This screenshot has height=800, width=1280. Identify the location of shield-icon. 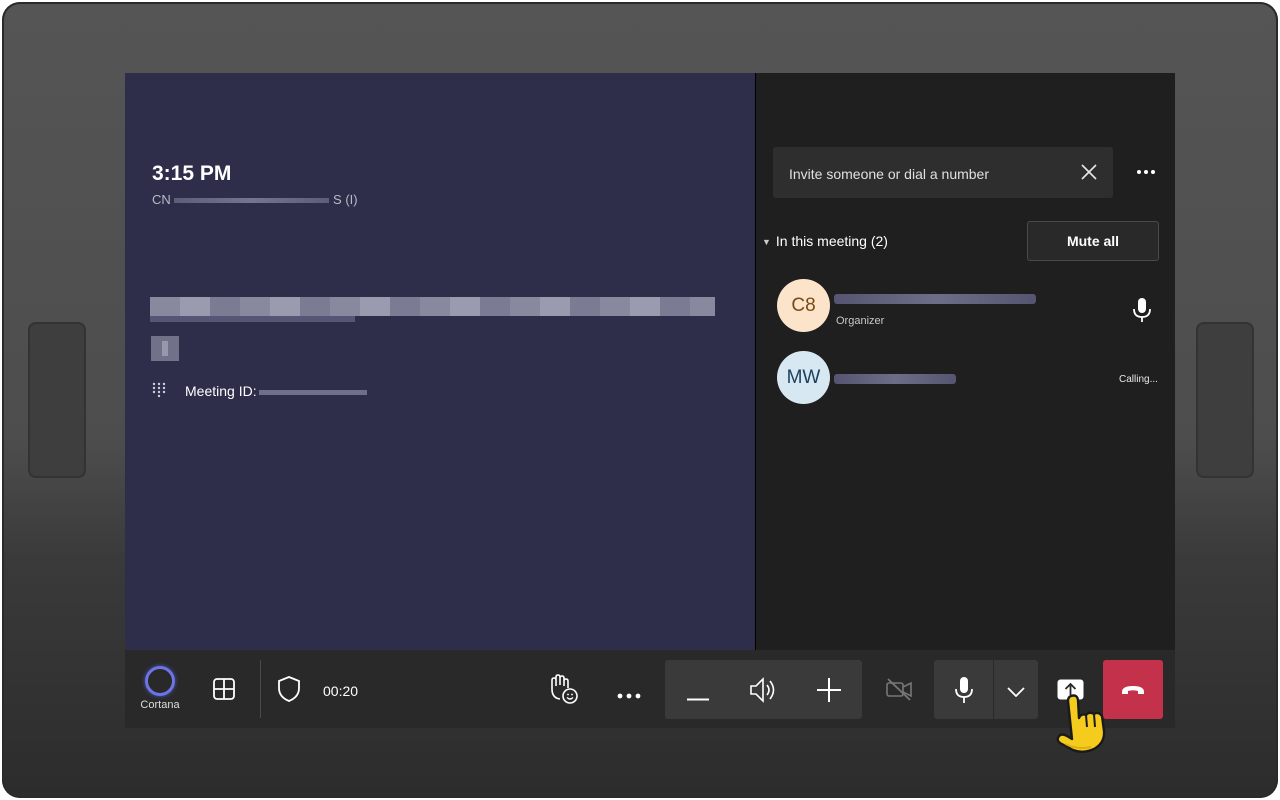
(289, 691).